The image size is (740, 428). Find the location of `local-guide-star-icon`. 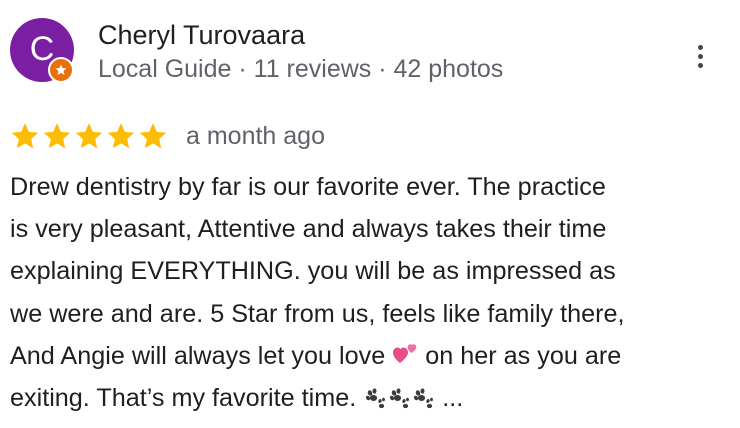

local-guide-star-icon is located at coordinates (61, 70).